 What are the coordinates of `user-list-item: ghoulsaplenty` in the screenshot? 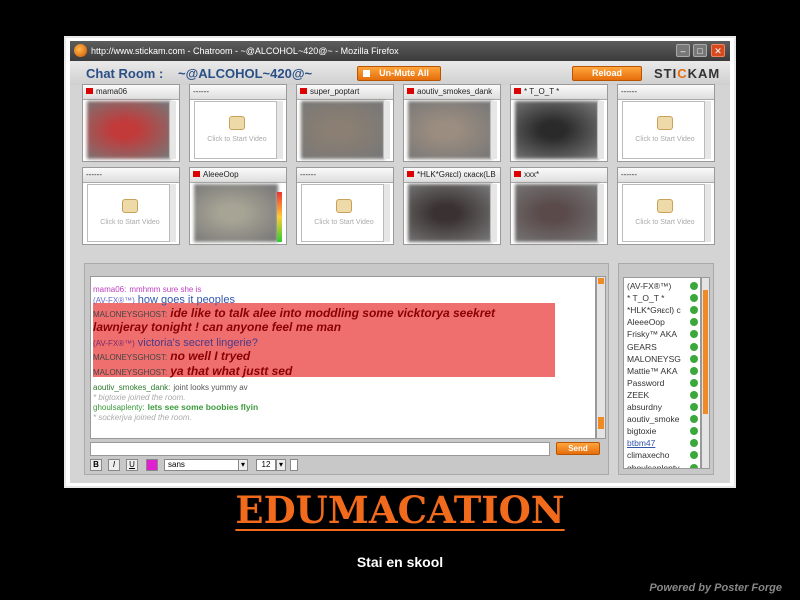 It's located at (657, 466).